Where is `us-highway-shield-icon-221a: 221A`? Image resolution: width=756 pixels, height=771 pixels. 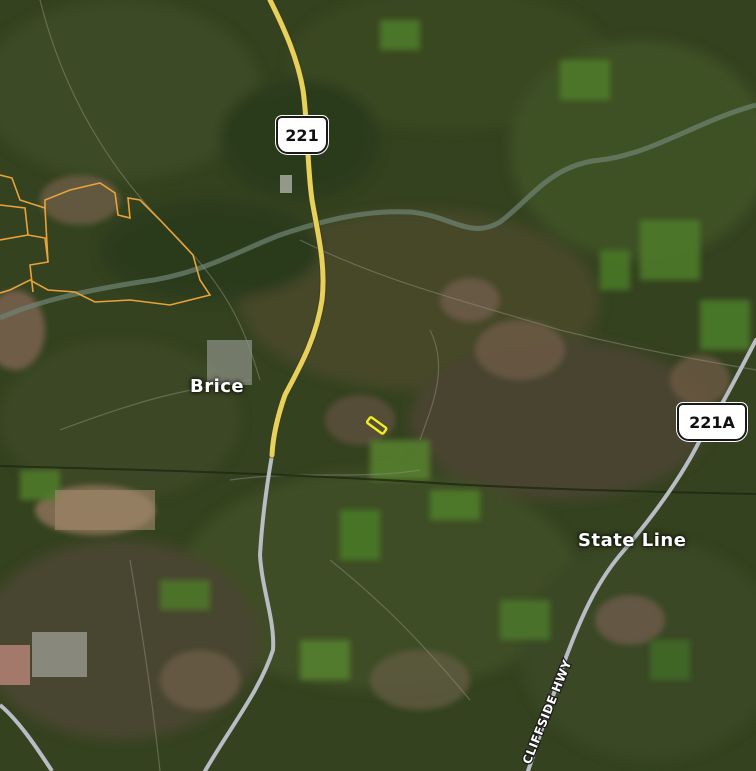
us-highway-shield-icon-221a: 221A is located at coordinates (712, 422).